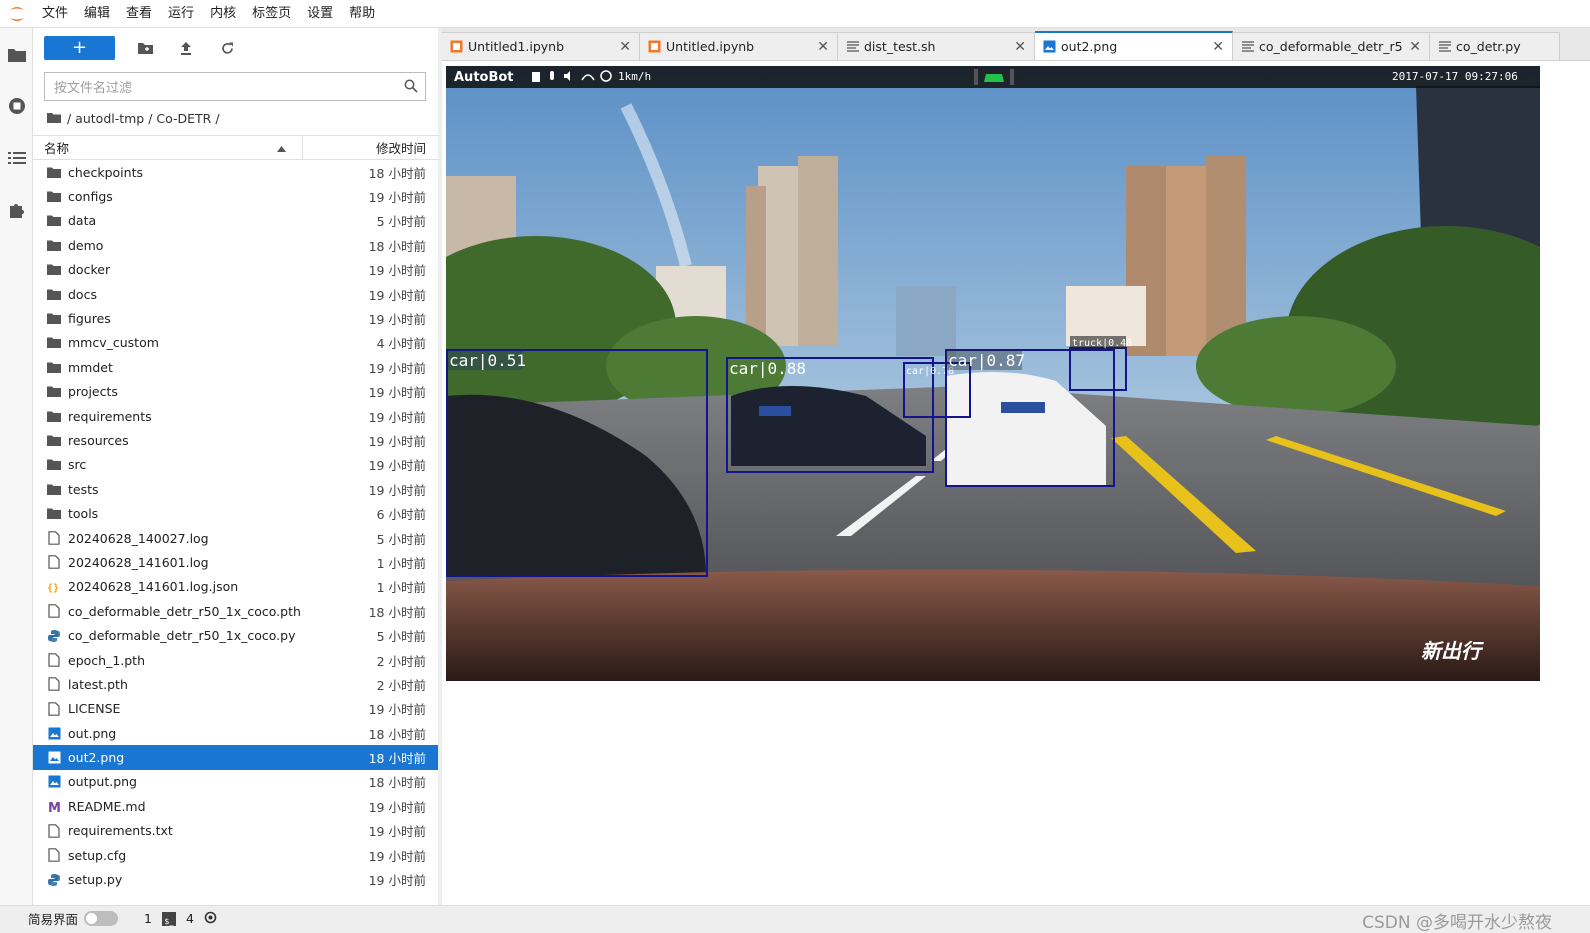  I want to click on file-row: out2.png 18 小时前, so click(235, 757).